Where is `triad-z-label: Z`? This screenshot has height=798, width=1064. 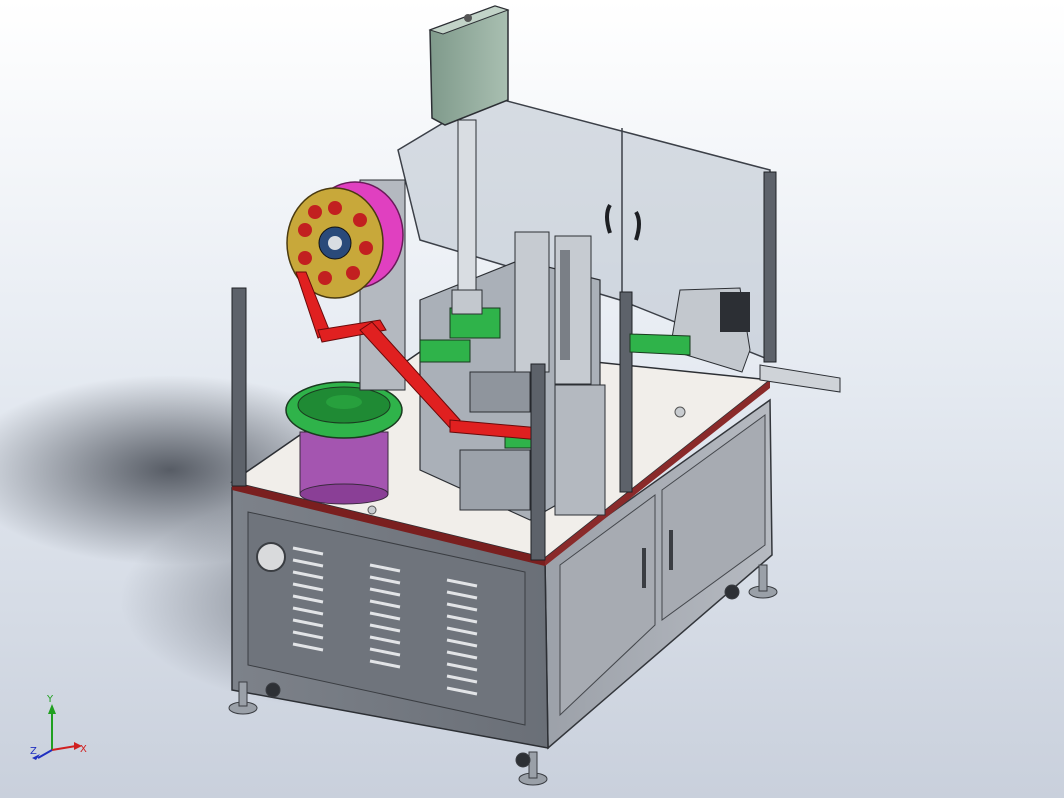 triad-z-label: Z is located at coordinates (33, 751).